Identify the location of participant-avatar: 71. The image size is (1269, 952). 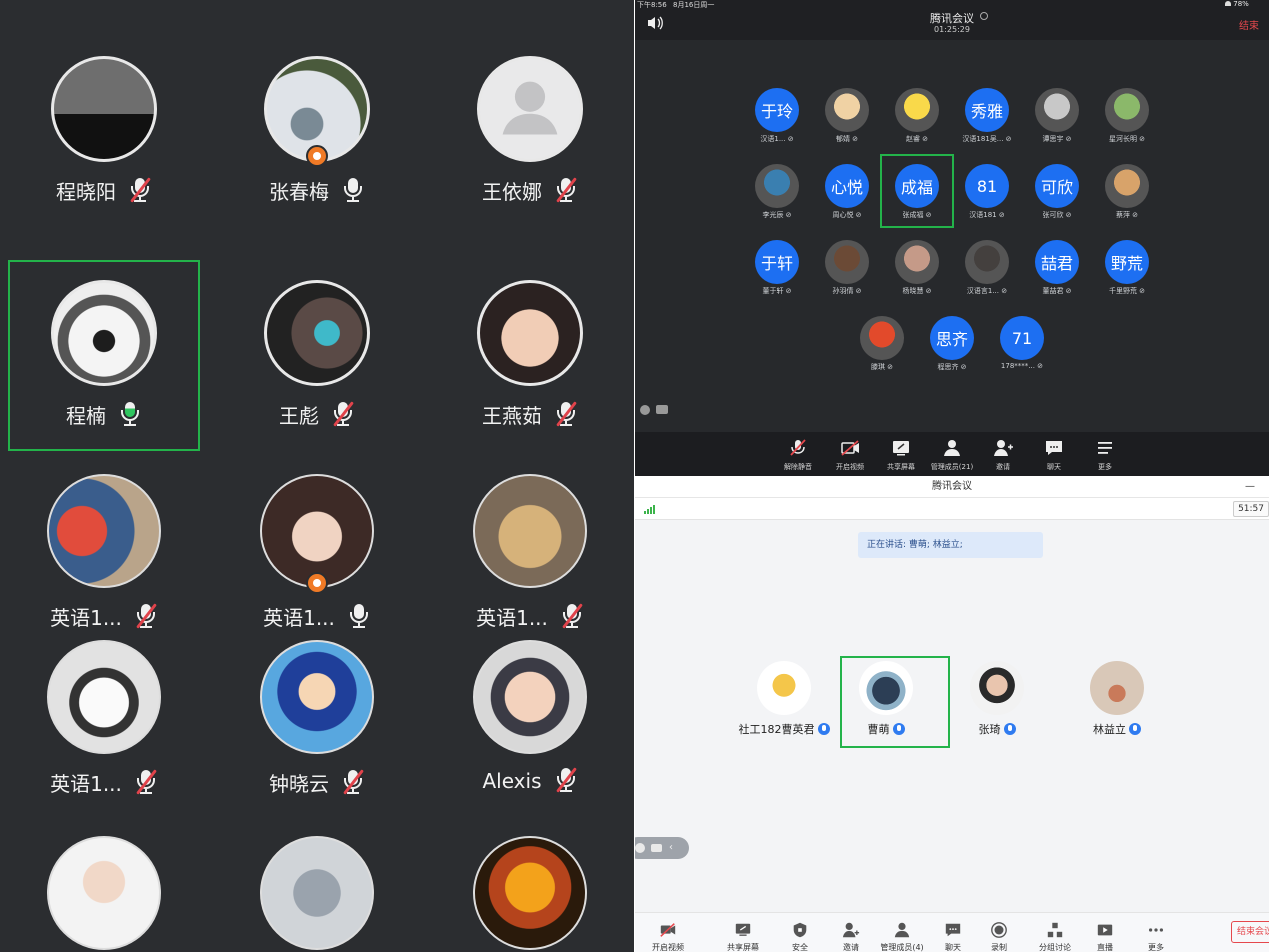
(1022, 338).